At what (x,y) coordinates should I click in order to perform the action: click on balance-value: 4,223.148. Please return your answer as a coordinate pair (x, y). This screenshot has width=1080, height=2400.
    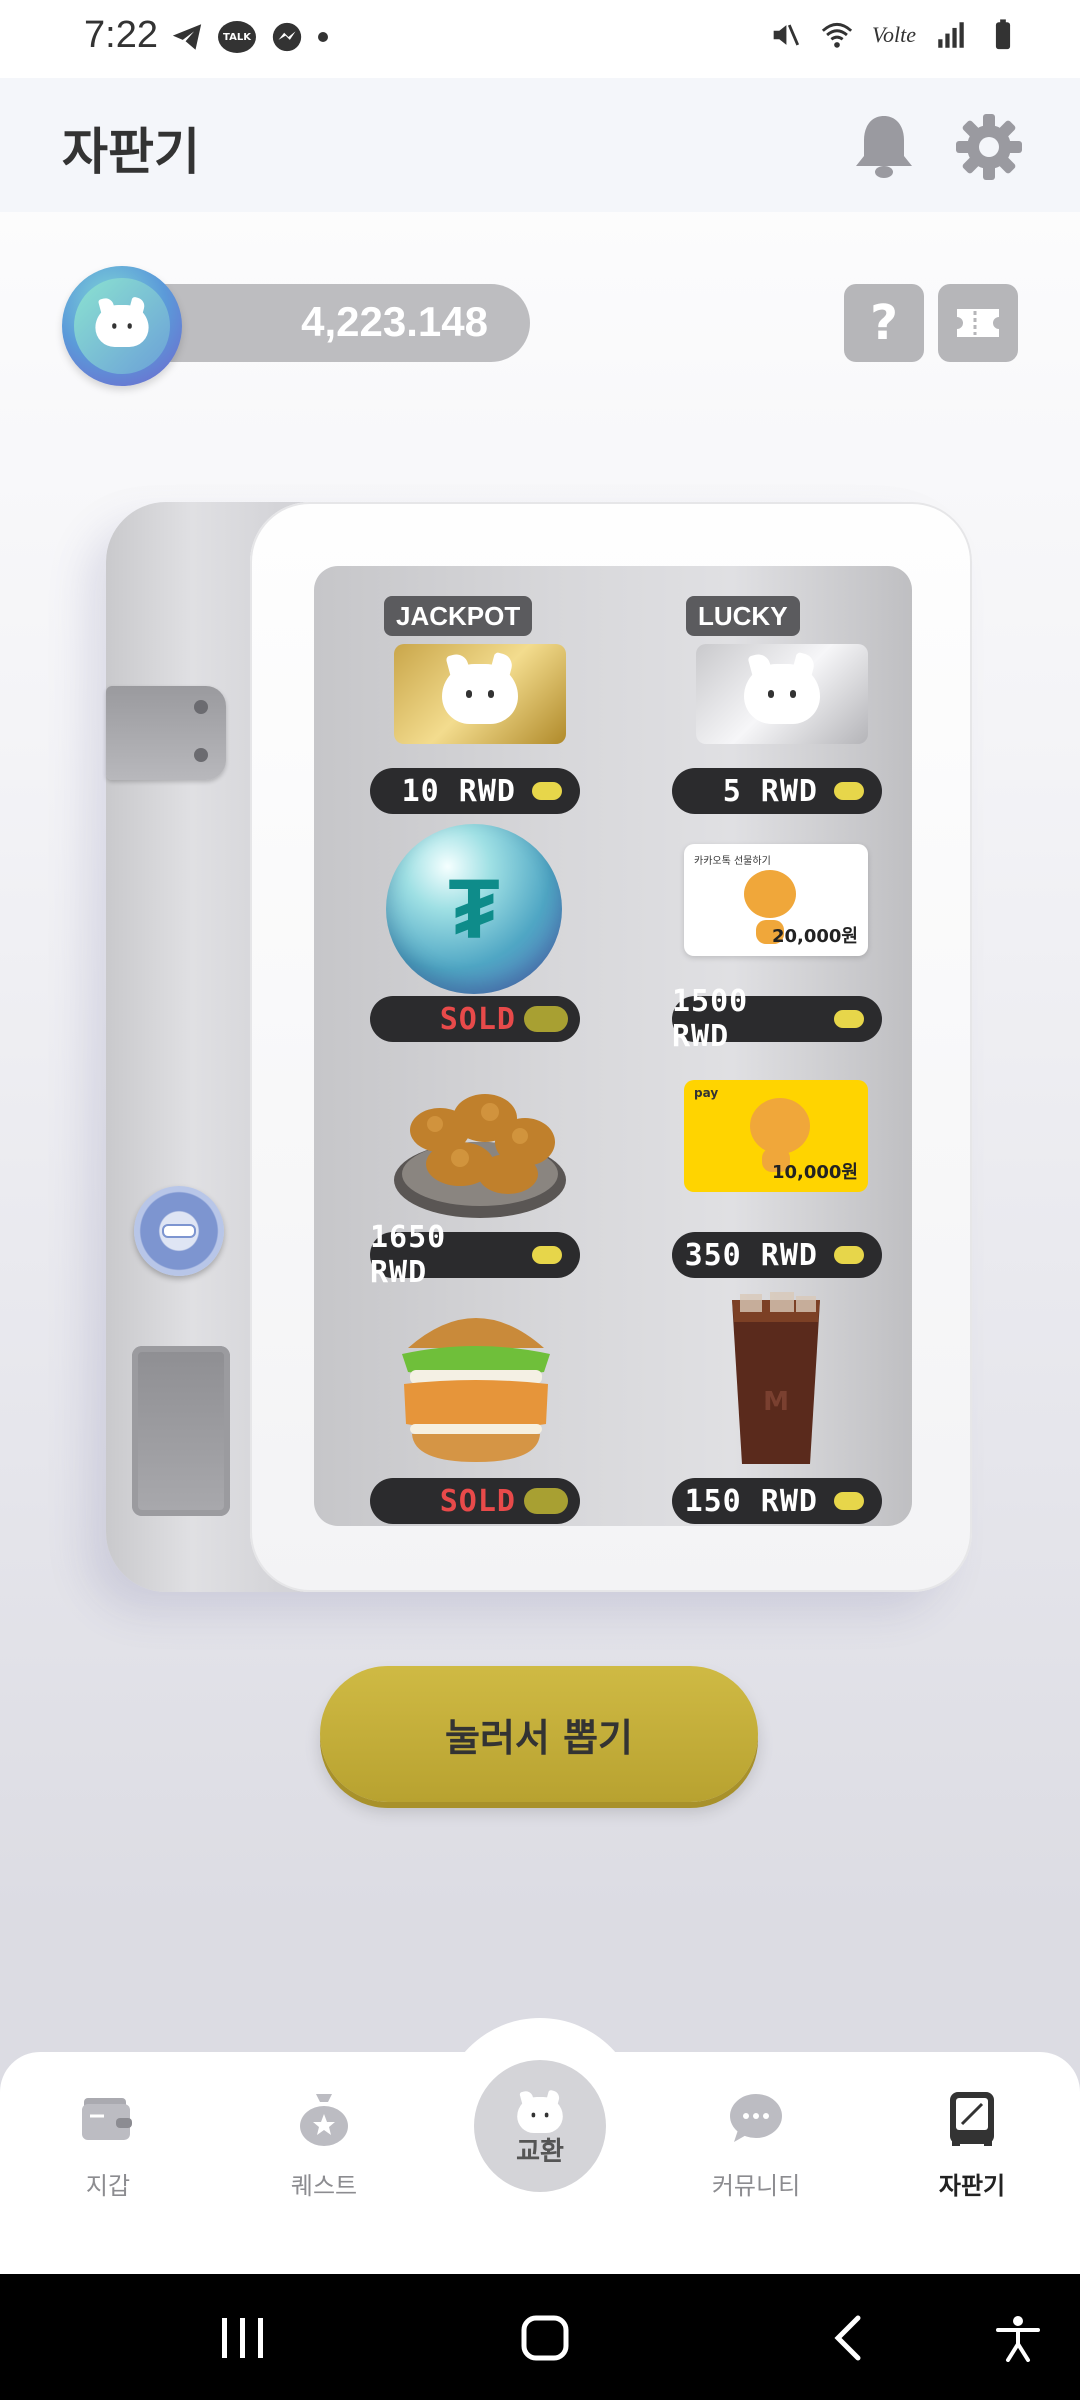
    Looking at the image, I should click on (394, 321).